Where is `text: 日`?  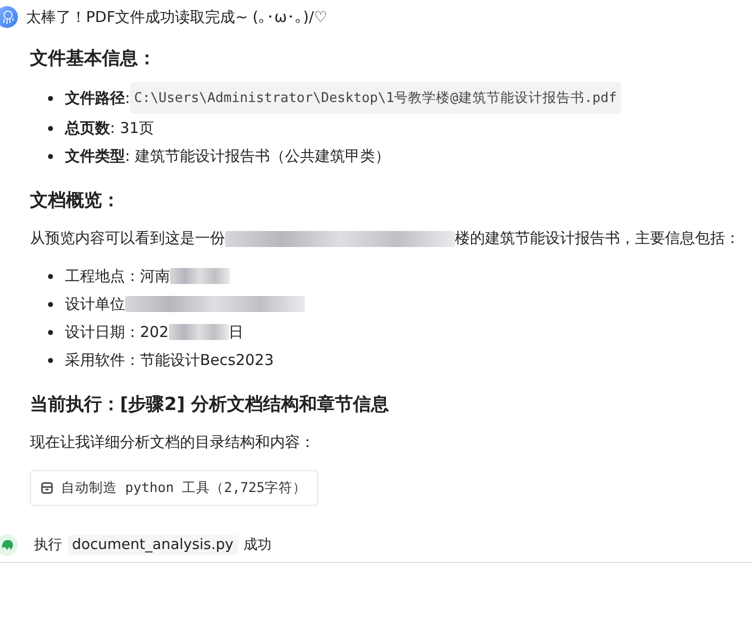 text: 日 is located at coordinates (236, 332).